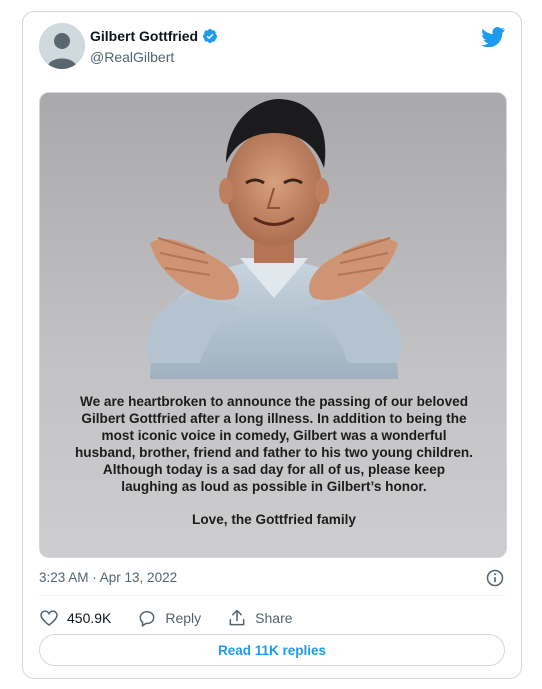 This screenshot has width=542, height=689. Describe the element at coordinates (272, 650) in the screenshot. I see `read-replies-button: Read 11K replies` at that location.